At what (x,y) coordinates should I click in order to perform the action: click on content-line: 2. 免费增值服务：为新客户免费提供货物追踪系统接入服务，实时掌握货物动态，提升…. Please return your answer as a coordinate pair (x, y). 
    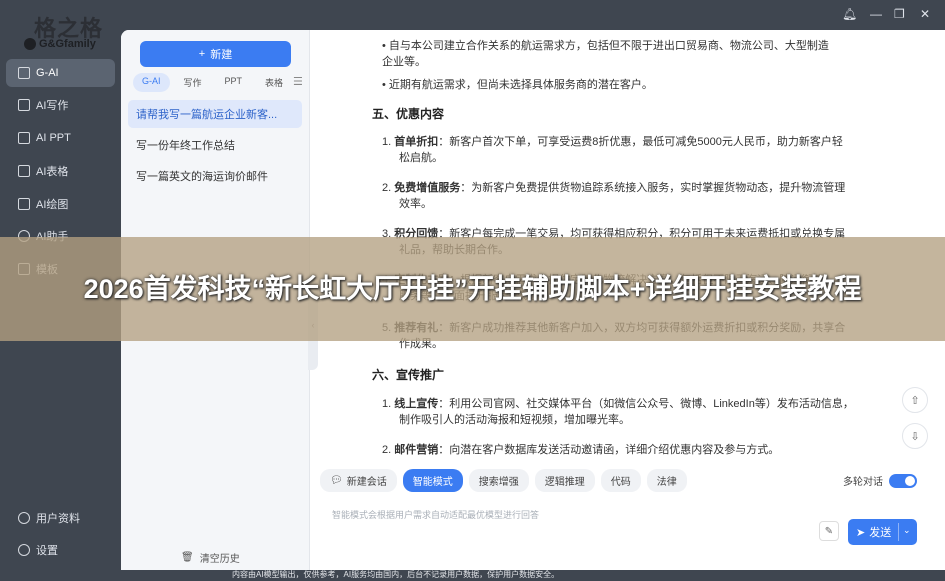
    Looking at the image, I should click on (613, 188).